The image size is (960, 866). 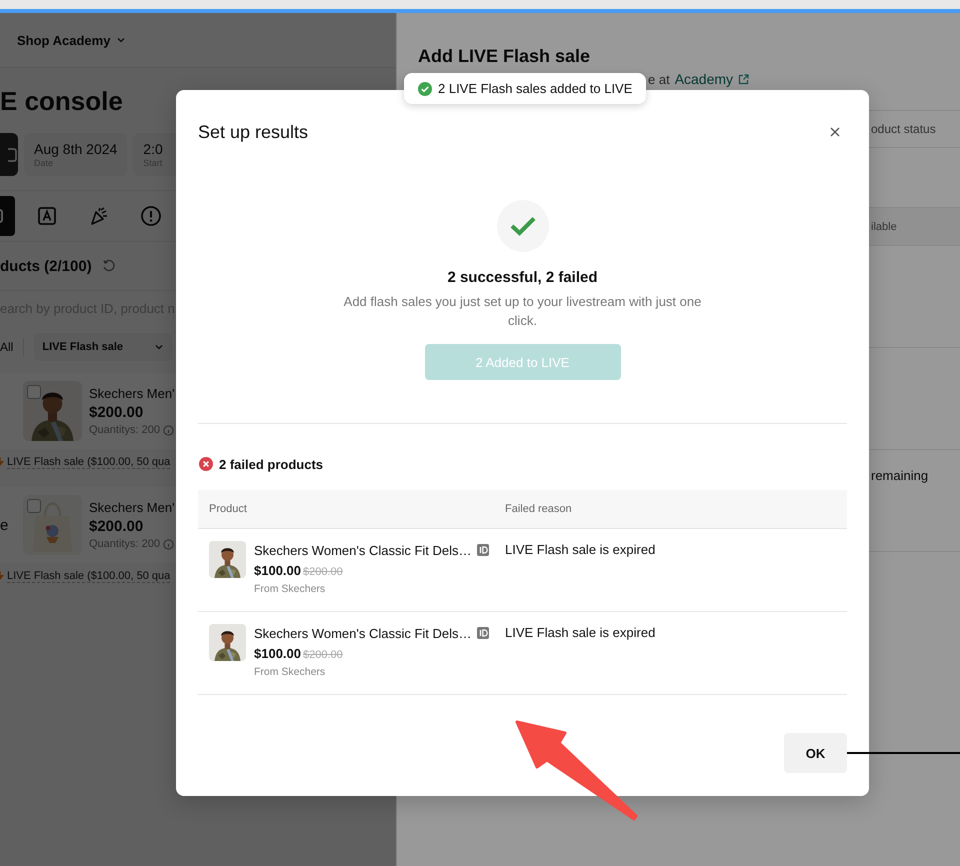 I want to click on subtitle-text: e at, so click(x=659, y=79).